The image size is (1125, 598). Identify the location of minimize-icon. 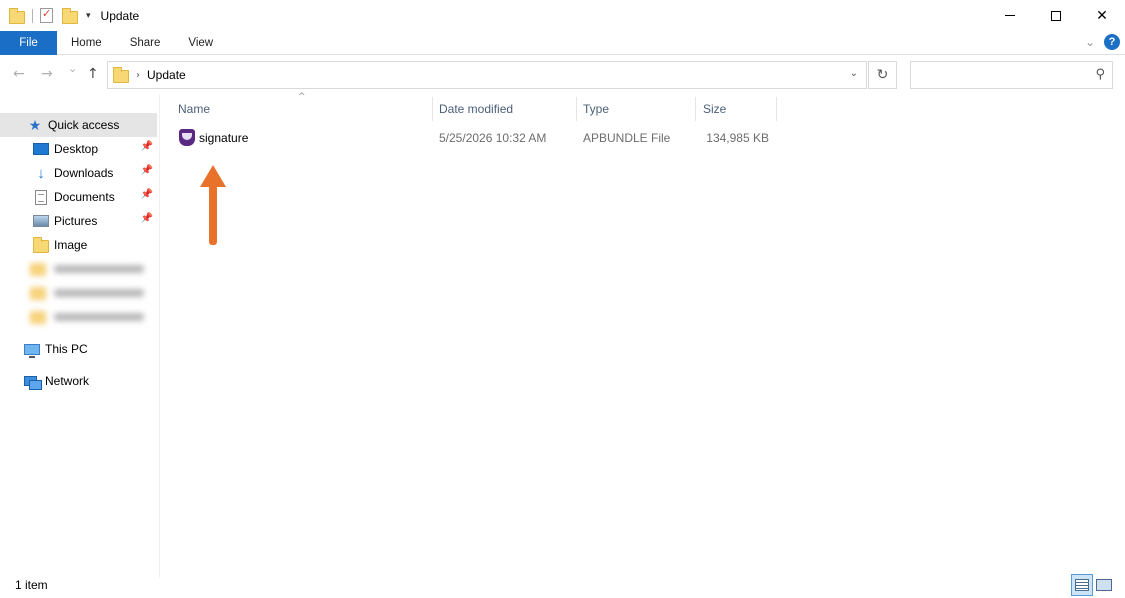
(1010, 15).